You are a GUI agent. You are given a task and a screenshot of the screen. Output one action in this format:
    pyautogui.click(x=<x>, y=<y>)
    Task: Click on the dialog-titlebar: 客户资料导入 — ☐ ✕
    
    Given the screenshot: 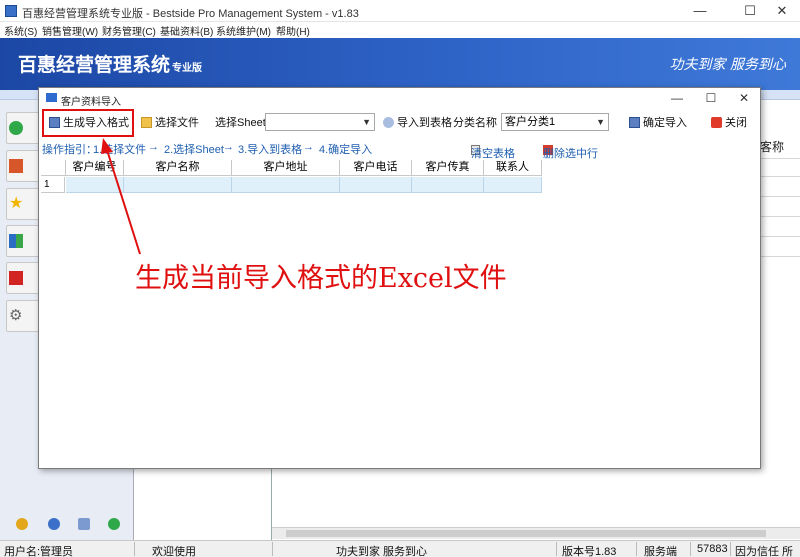 What is the action you would take?
    pyautogui.click(x=399, y=98)
    